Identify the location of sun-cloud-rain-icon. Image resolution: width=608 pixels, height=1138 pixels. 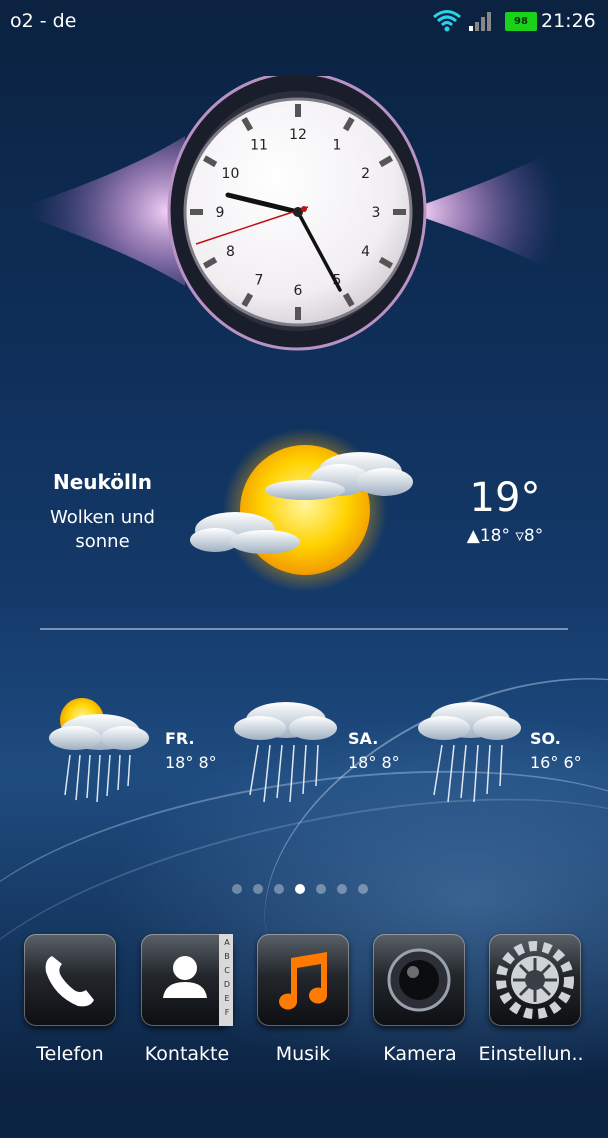
(99, 750).